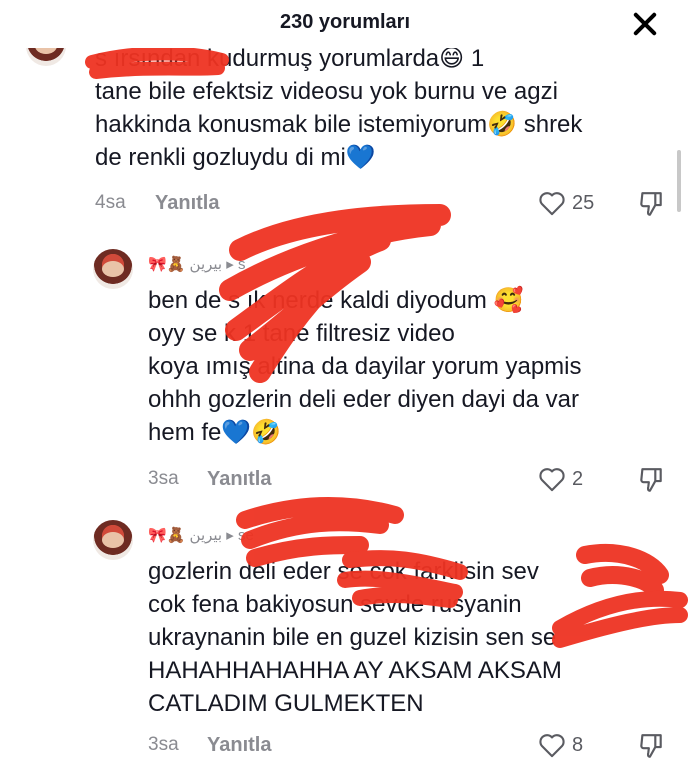 This screenshot has height=760, width=690. Describe the element at coordinates (110, 202) in the screenshot. I see `comment-timestamp: 4sa` at that location.